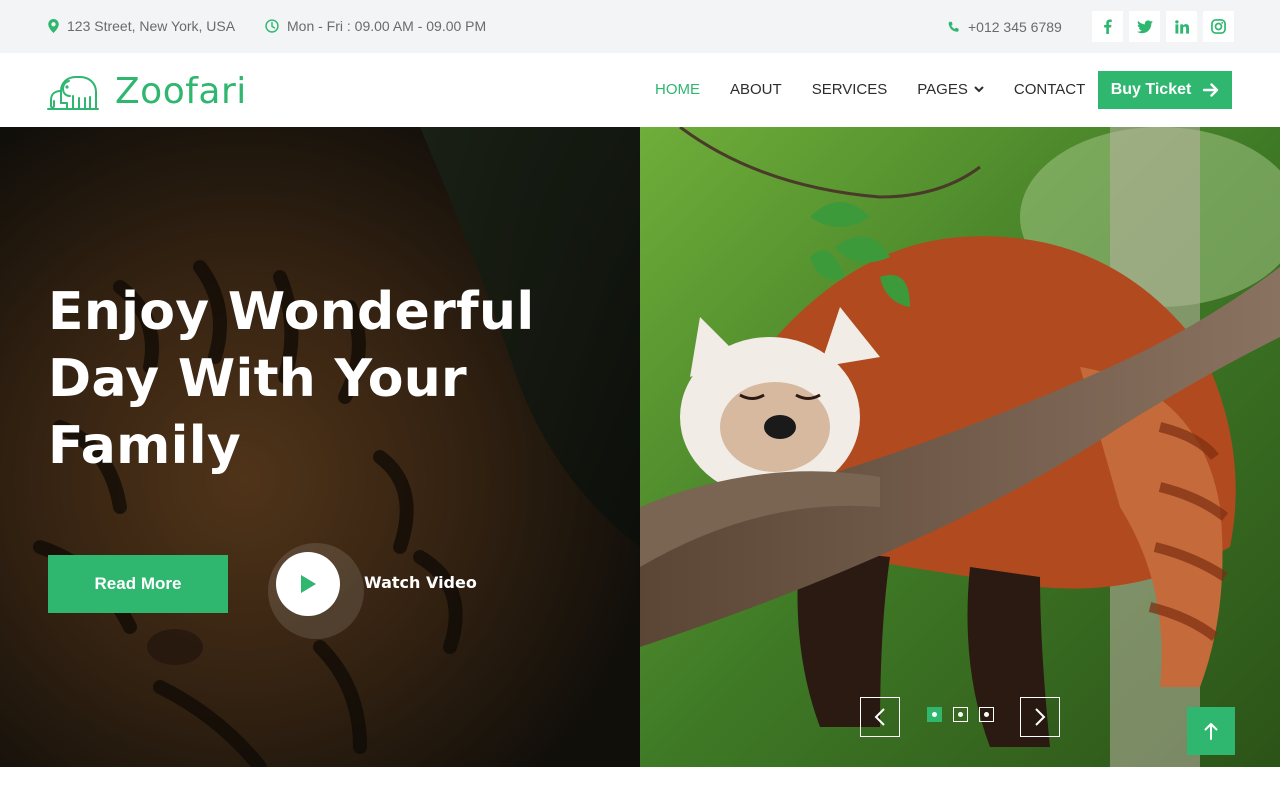 This screenshot has width=1280, height=800. What do you see at coordinates (953, 26) in the screenshot?
I see `phone-icon` at bounding box center [953, 26].